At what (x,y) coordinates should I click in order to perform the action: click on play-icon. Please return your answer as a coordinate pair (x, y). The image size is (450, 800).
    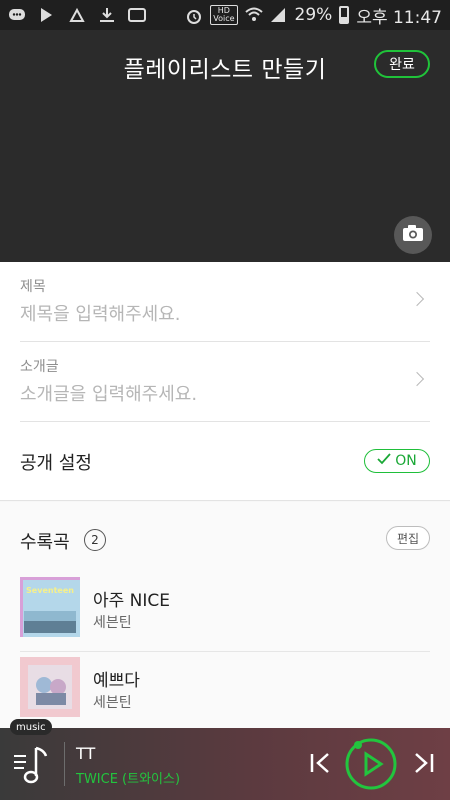
    Looking at the image, I should click on (371, 766).